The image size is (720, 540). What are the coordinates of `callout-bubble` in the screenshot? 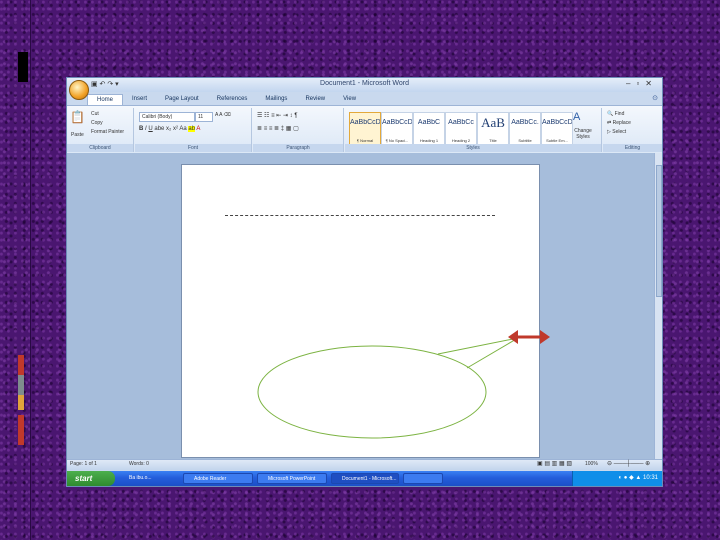 It's located at (372, 392).